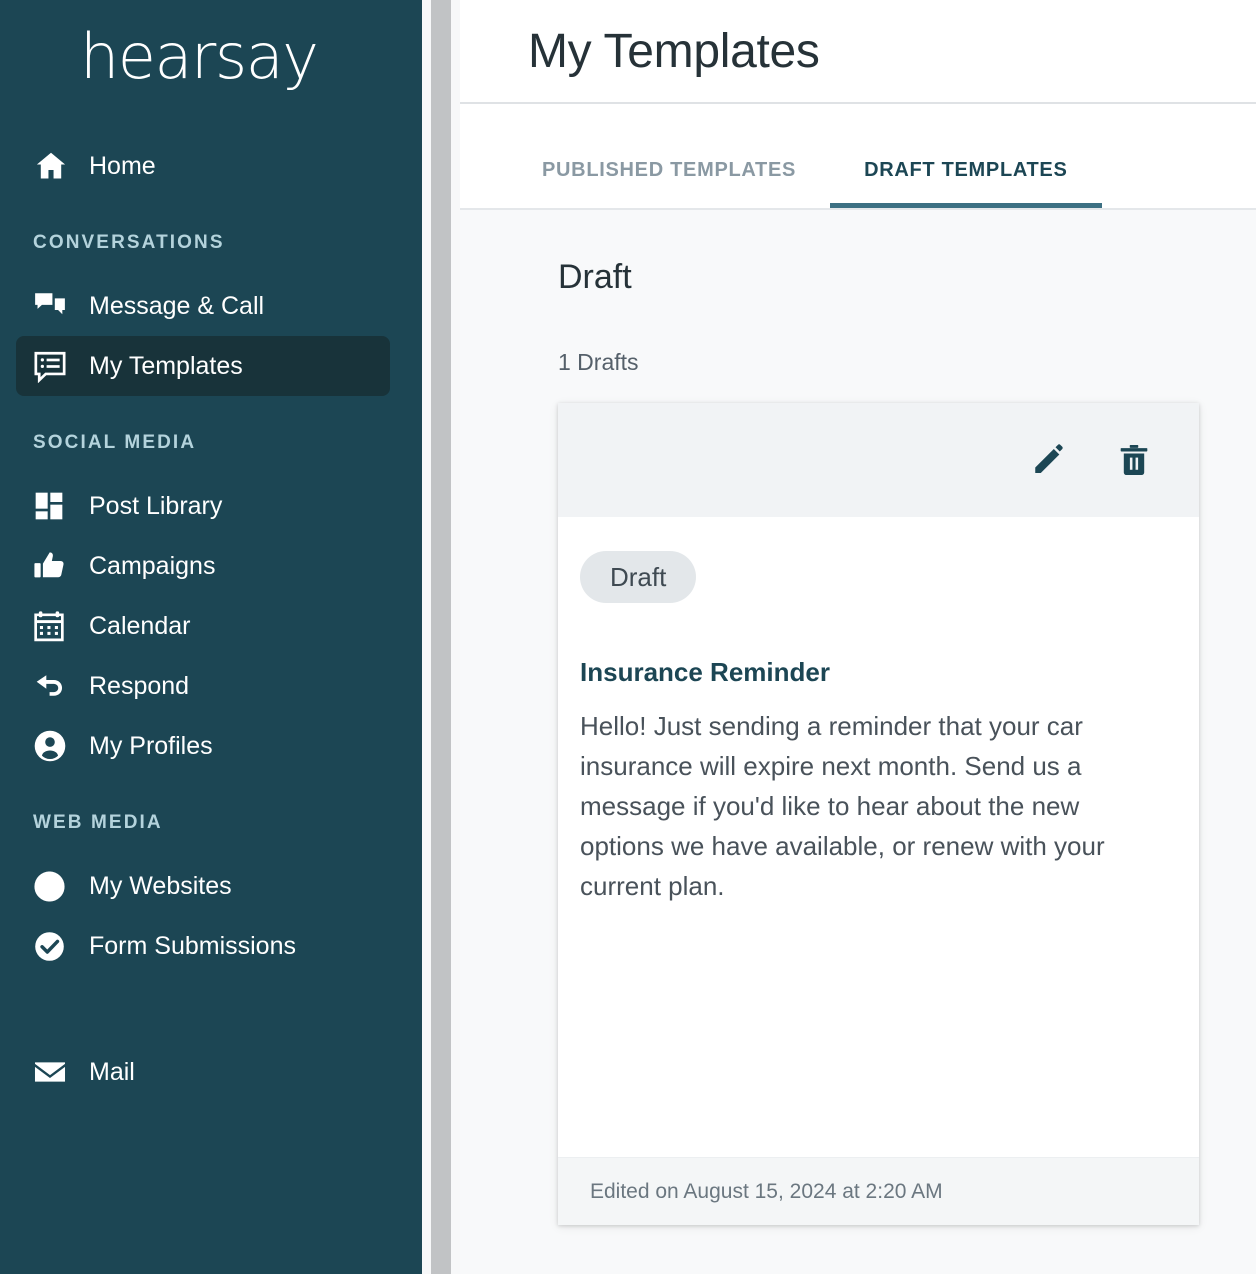  Describe the element at coordinates (598, 362) in the screenshot. I see `drafts-count: 1 Drafts` at that location.